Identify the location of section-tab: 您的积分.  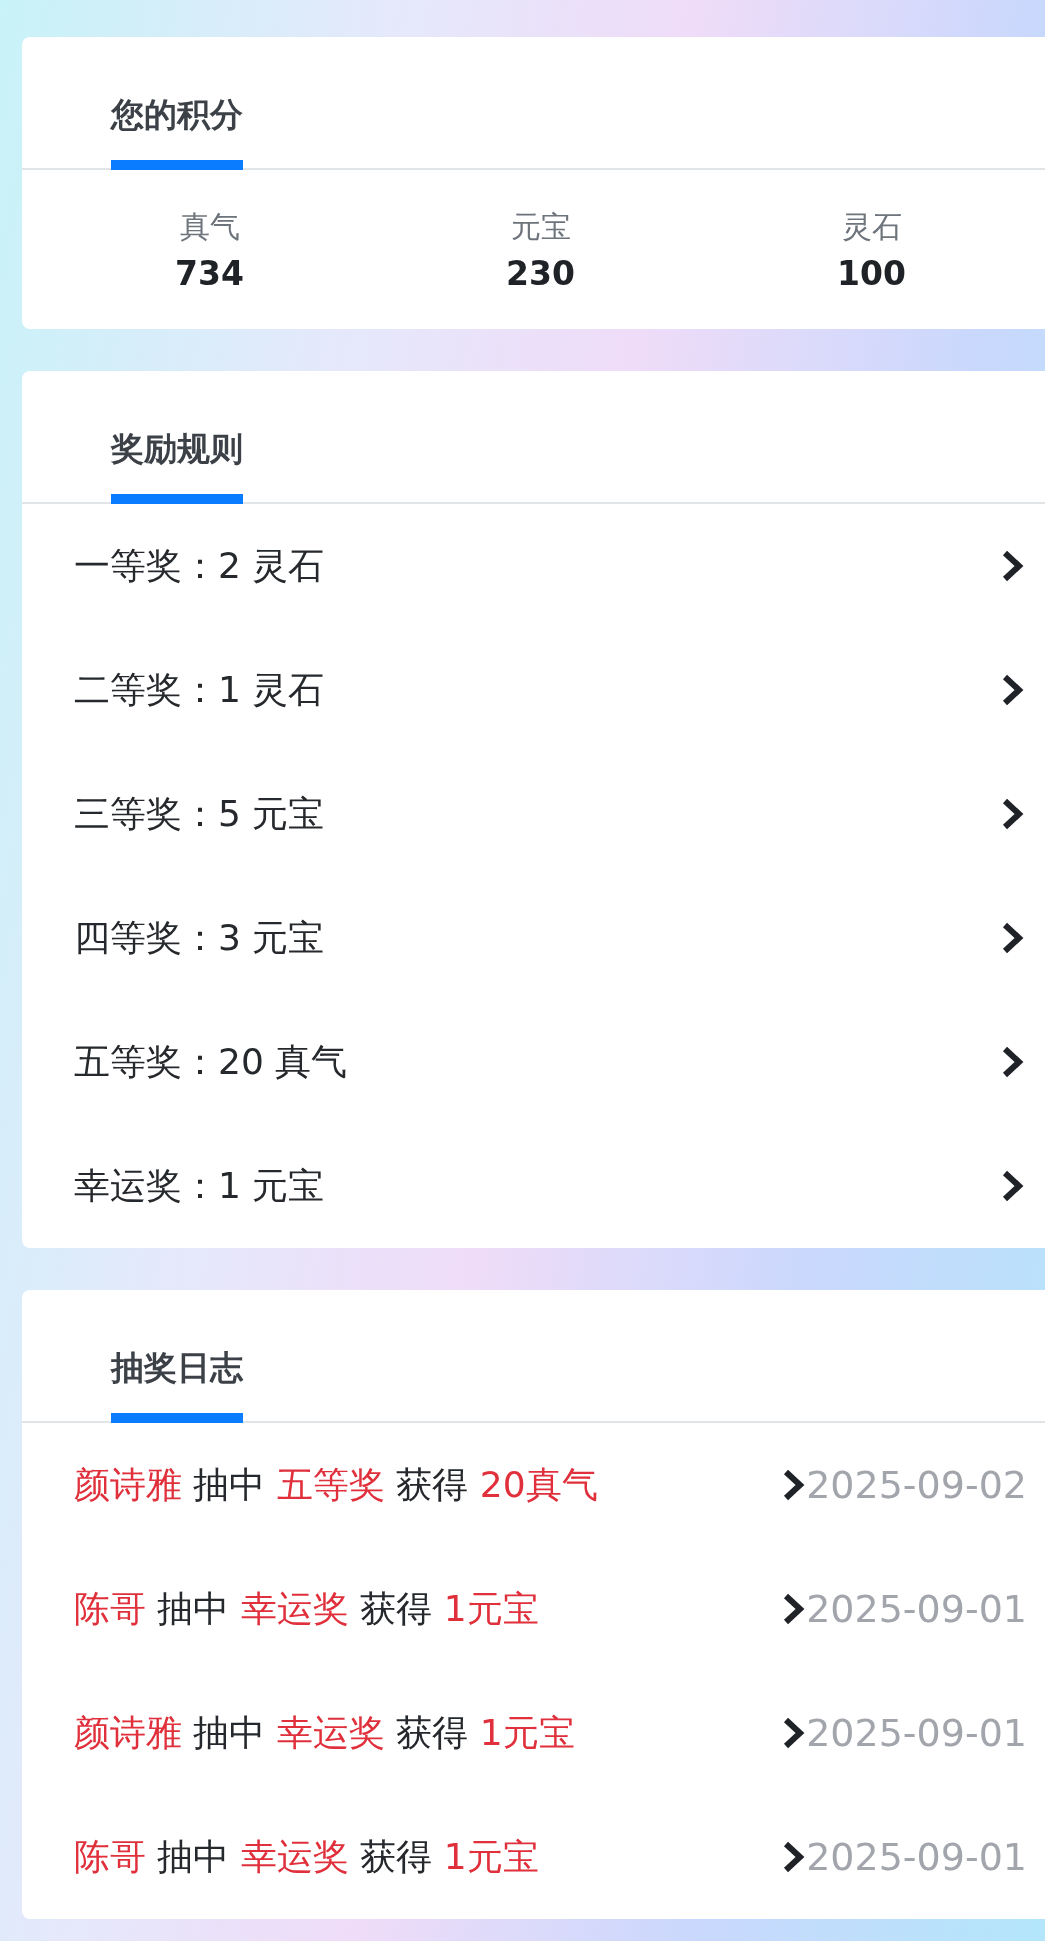
(177, 103).